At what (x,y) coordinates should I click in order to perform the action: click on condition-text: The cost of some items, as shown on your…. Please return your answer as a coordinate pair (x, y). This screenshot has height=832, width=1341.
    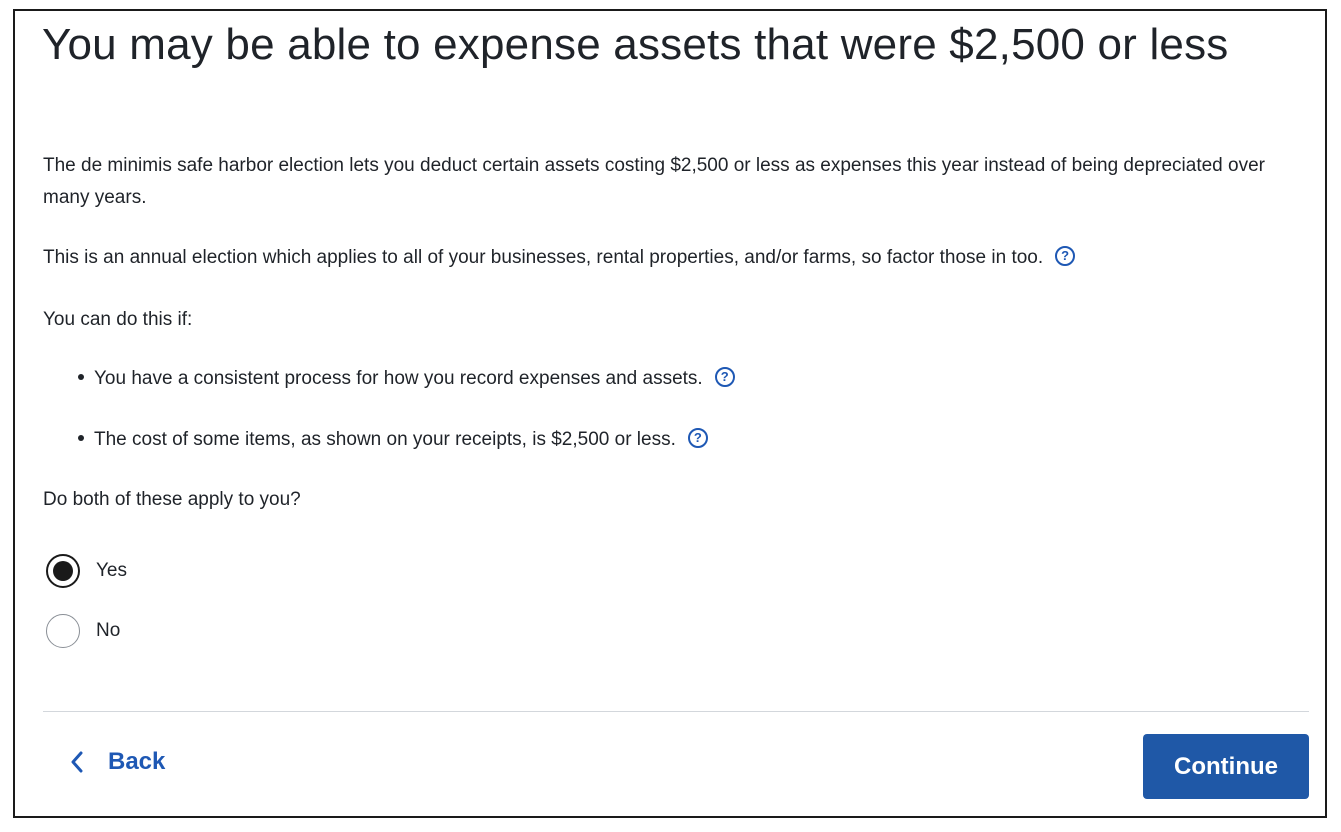
    Looking at the image, I should click on (385, 439).